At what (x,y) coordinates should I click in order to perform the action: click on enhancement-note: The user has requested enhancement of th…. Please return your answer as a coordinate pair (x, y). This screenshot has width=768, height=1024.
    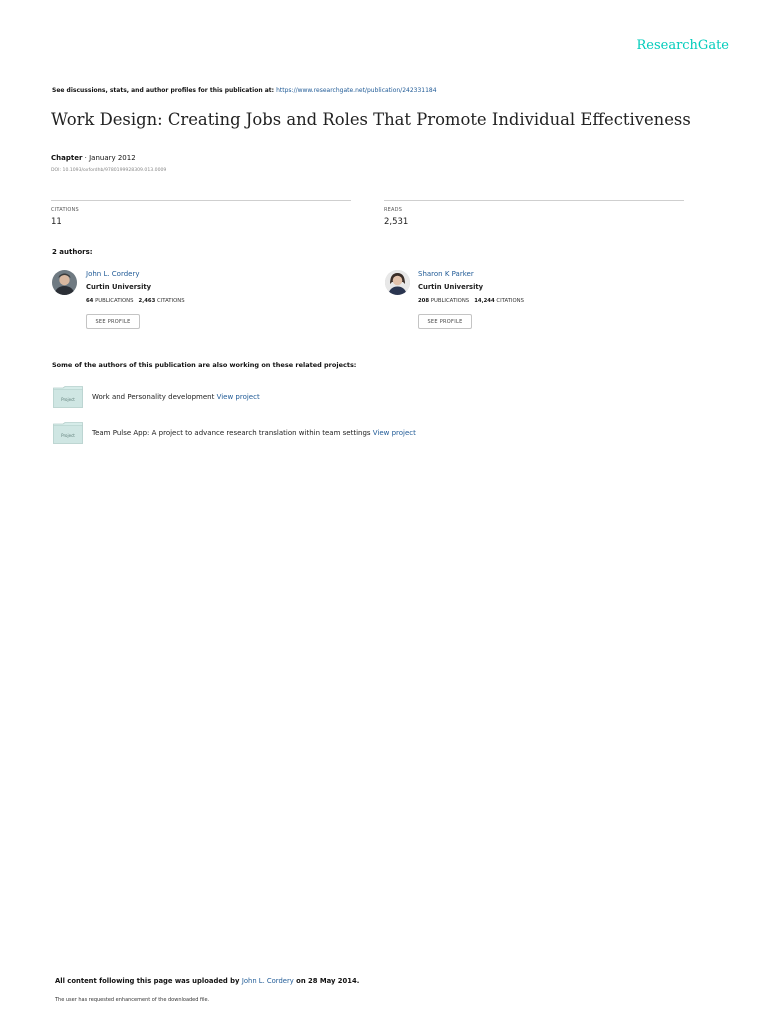
    Looking at the image, I should click on (132, 1000).